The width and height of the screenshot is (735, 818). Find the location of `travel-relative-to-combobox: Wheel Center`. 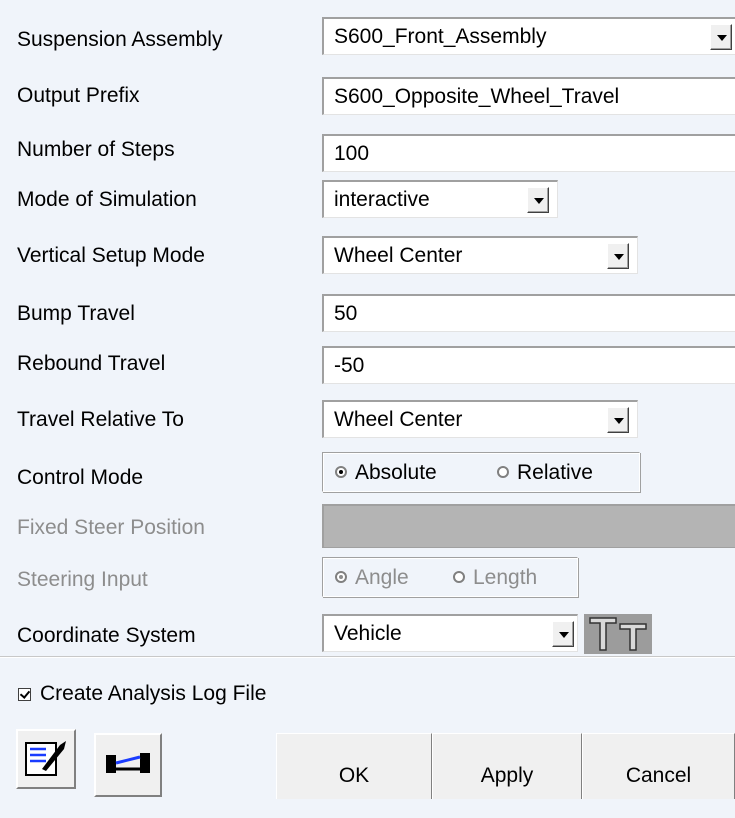

travel-relative-to-combobox: Wheel Center is located at coordinates (480, 419).